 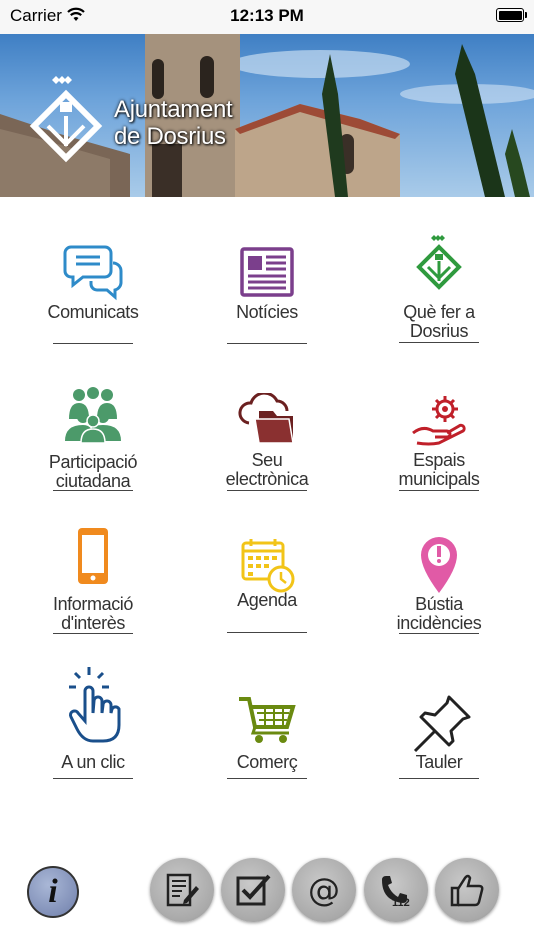 I want to click on info-button: i, so click(x=53, y=892).